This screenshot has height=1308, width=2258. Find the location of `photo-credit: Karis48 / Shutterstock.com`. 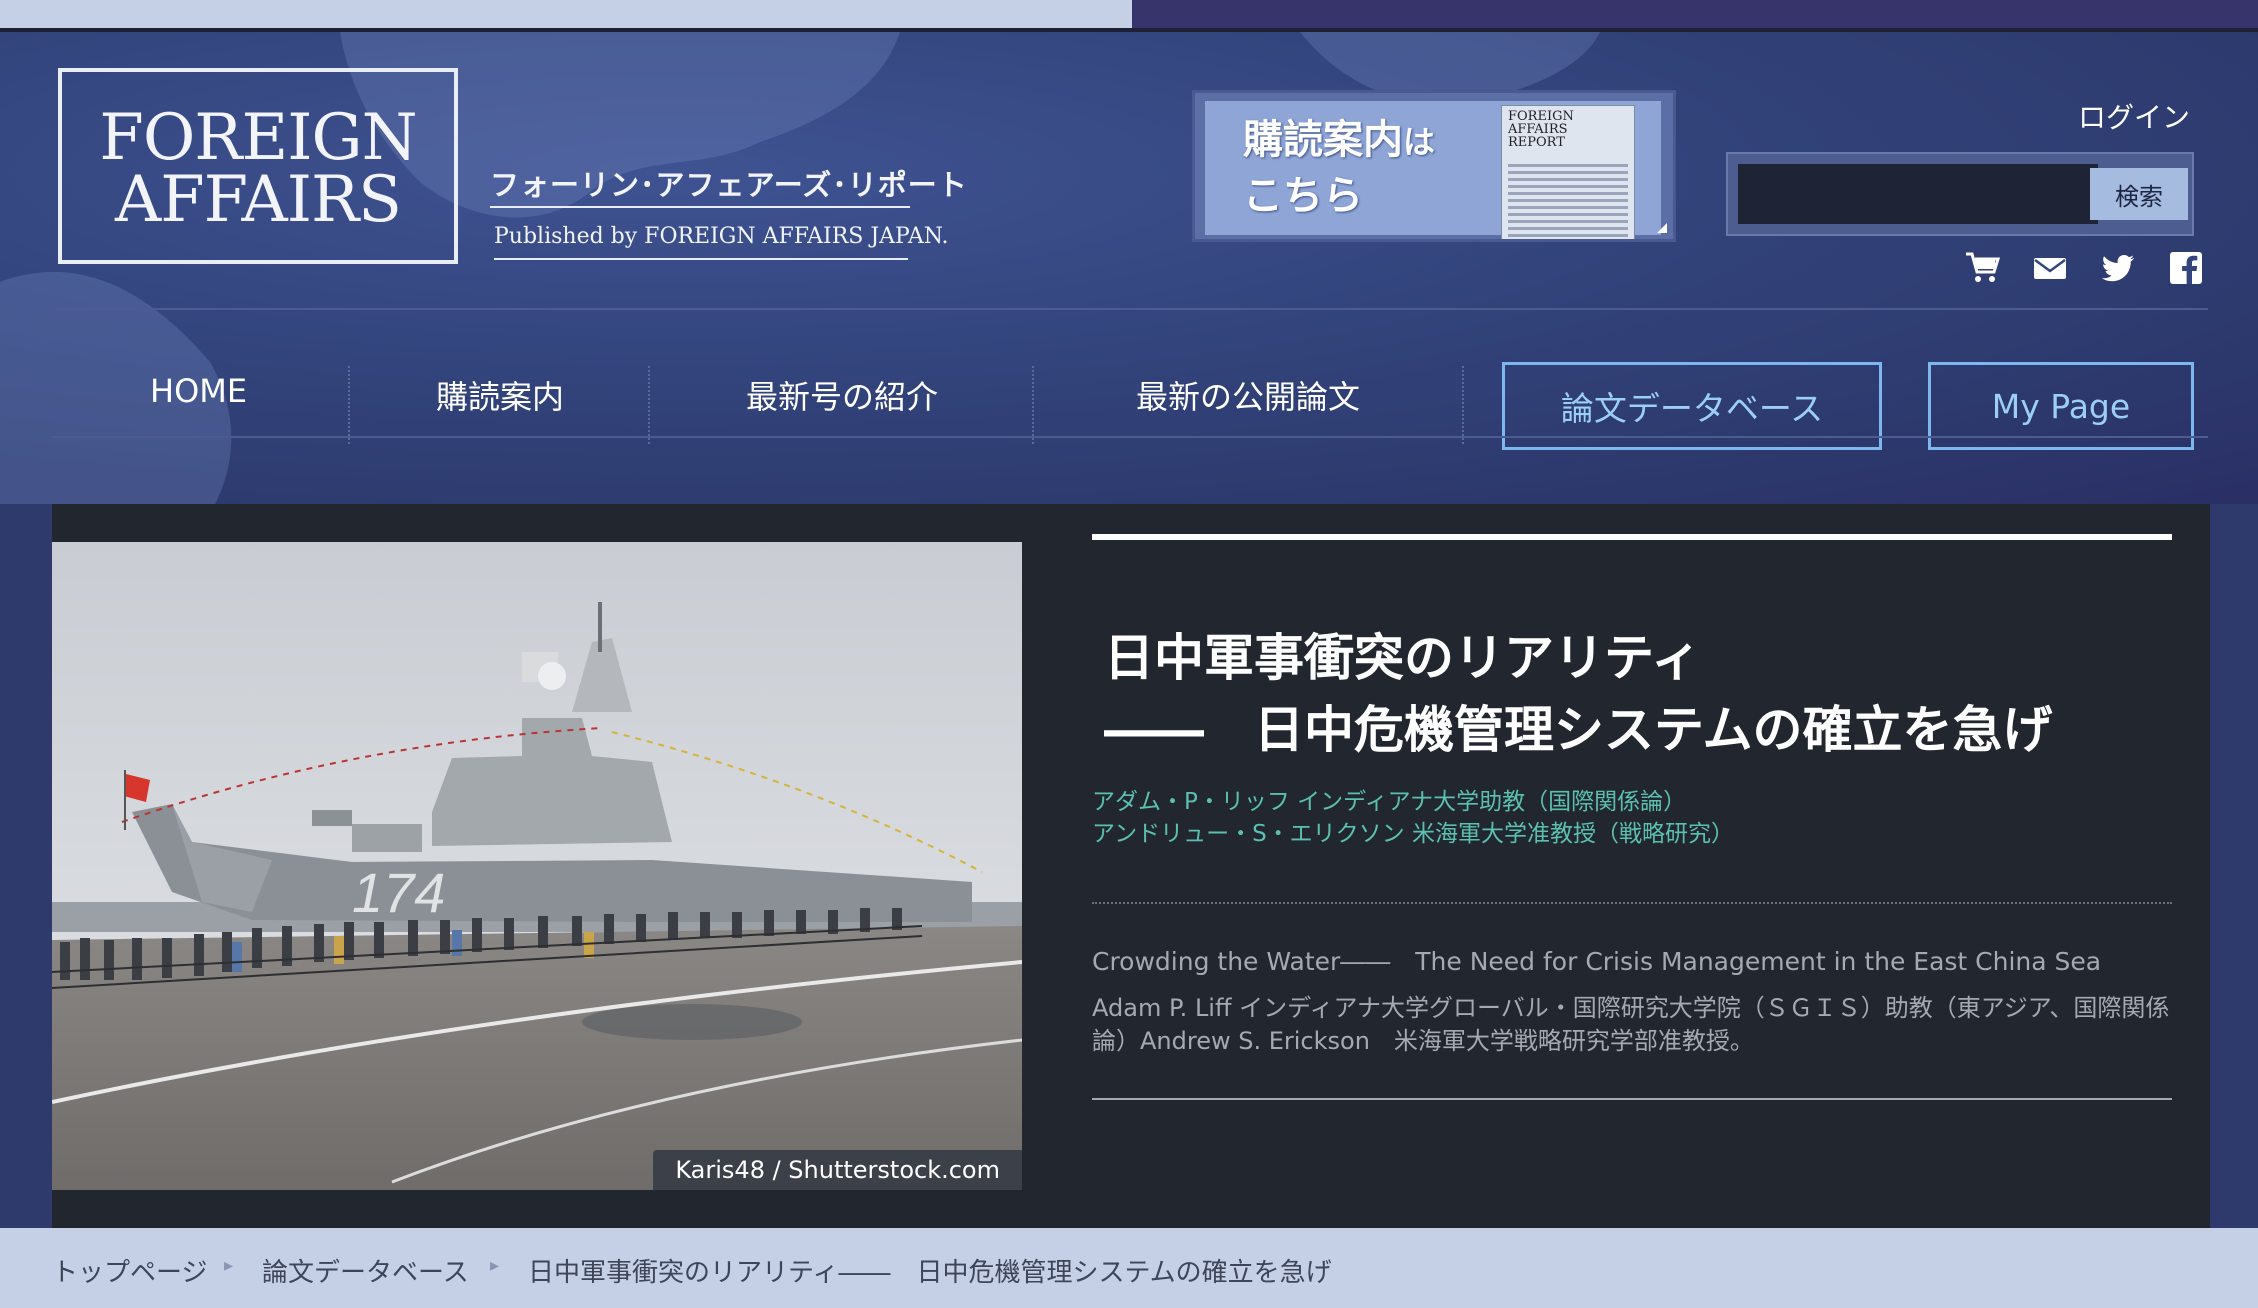

photo-credit: Karis48 / Shutterstock.com is located at coordinates (837, 1170).